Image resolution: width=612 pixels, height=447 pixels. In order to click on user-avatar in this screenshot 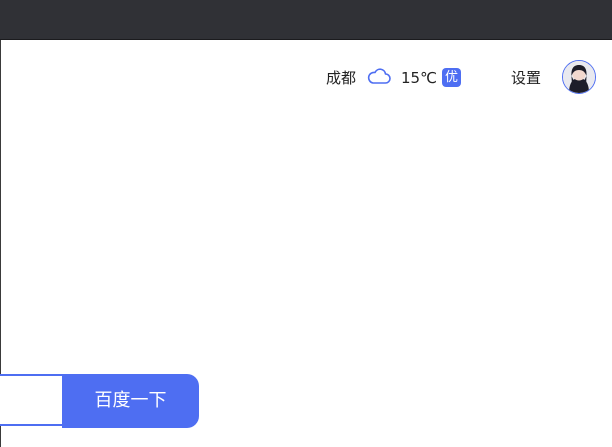, I will do `click(579, 77)`.